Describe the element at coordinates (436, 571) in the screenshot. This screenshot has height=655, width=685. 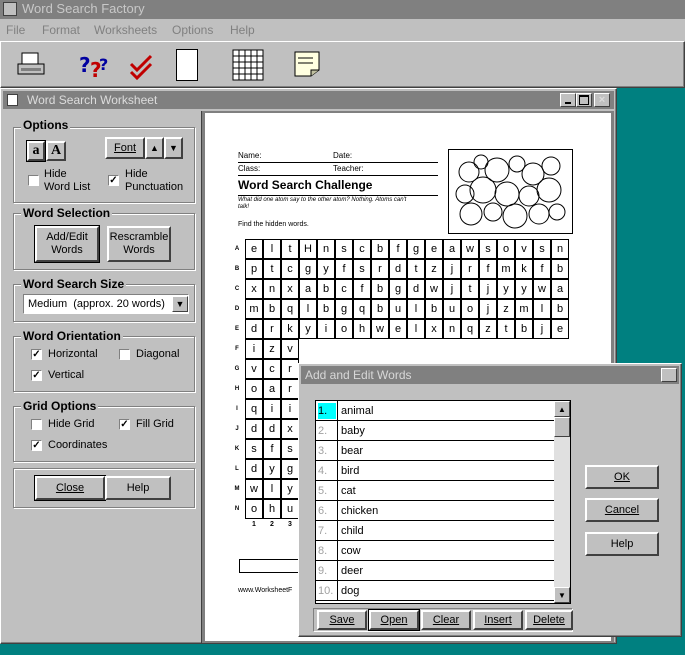
I see `list-item: 9. deer` at that location.